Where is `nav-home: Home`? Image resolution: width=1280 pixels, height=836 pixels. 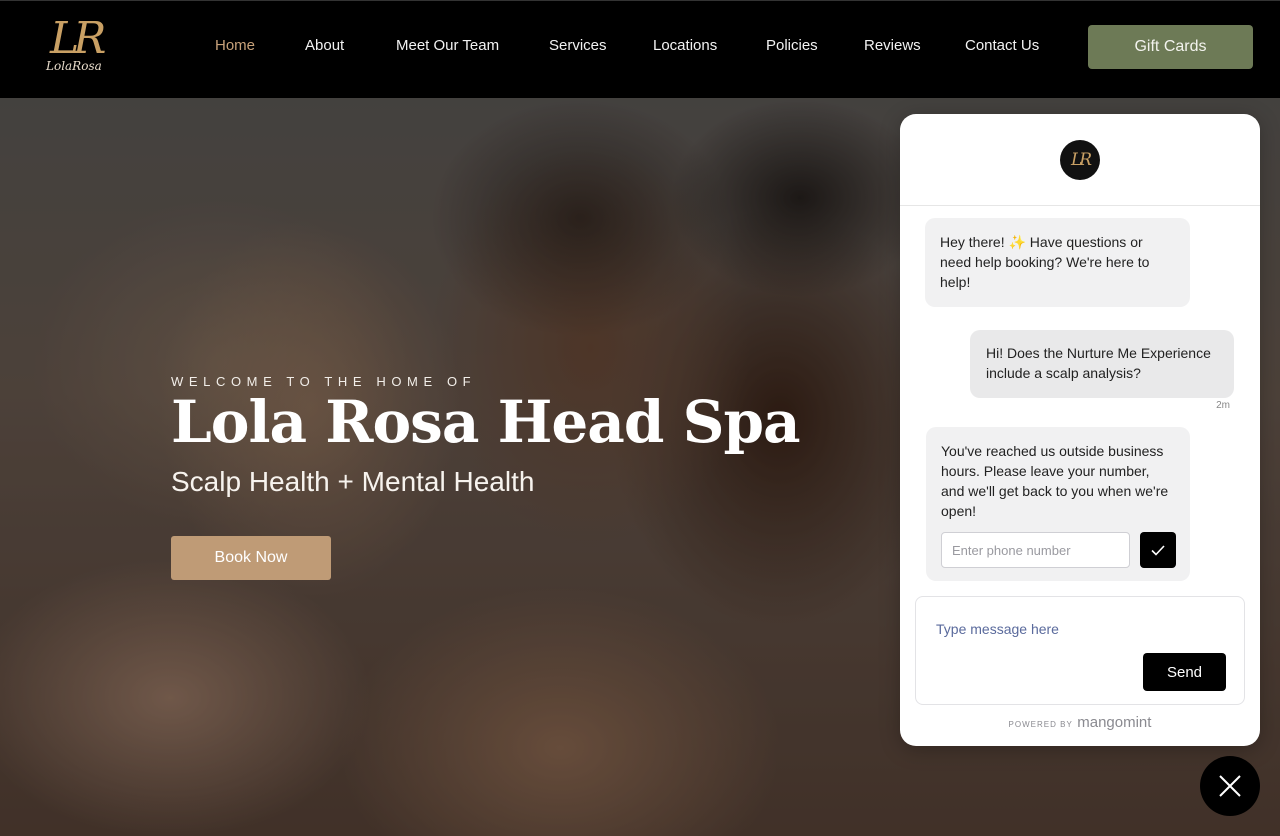
nav-home: Home is located at coordinates (235, 45).